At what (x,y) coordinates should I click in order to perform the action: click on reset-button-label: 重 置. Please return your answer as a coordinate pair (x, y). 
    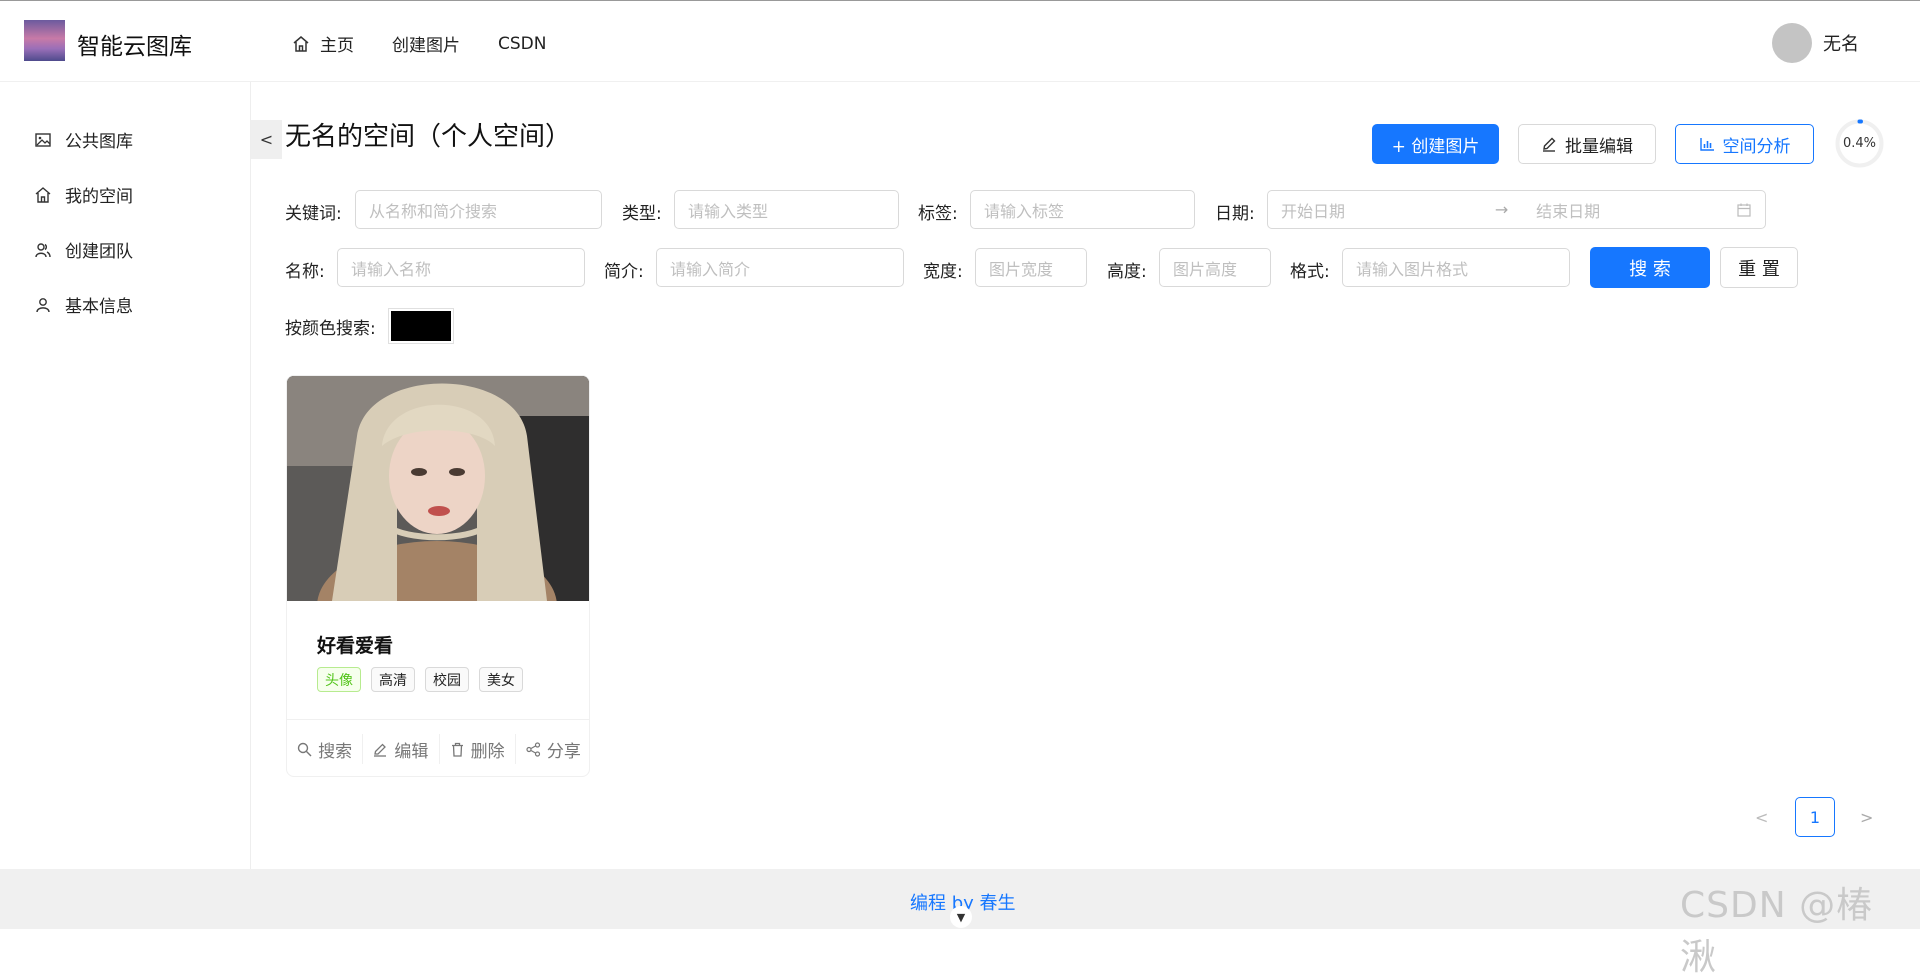
    Looking at the image, I should click on (1759, 269).